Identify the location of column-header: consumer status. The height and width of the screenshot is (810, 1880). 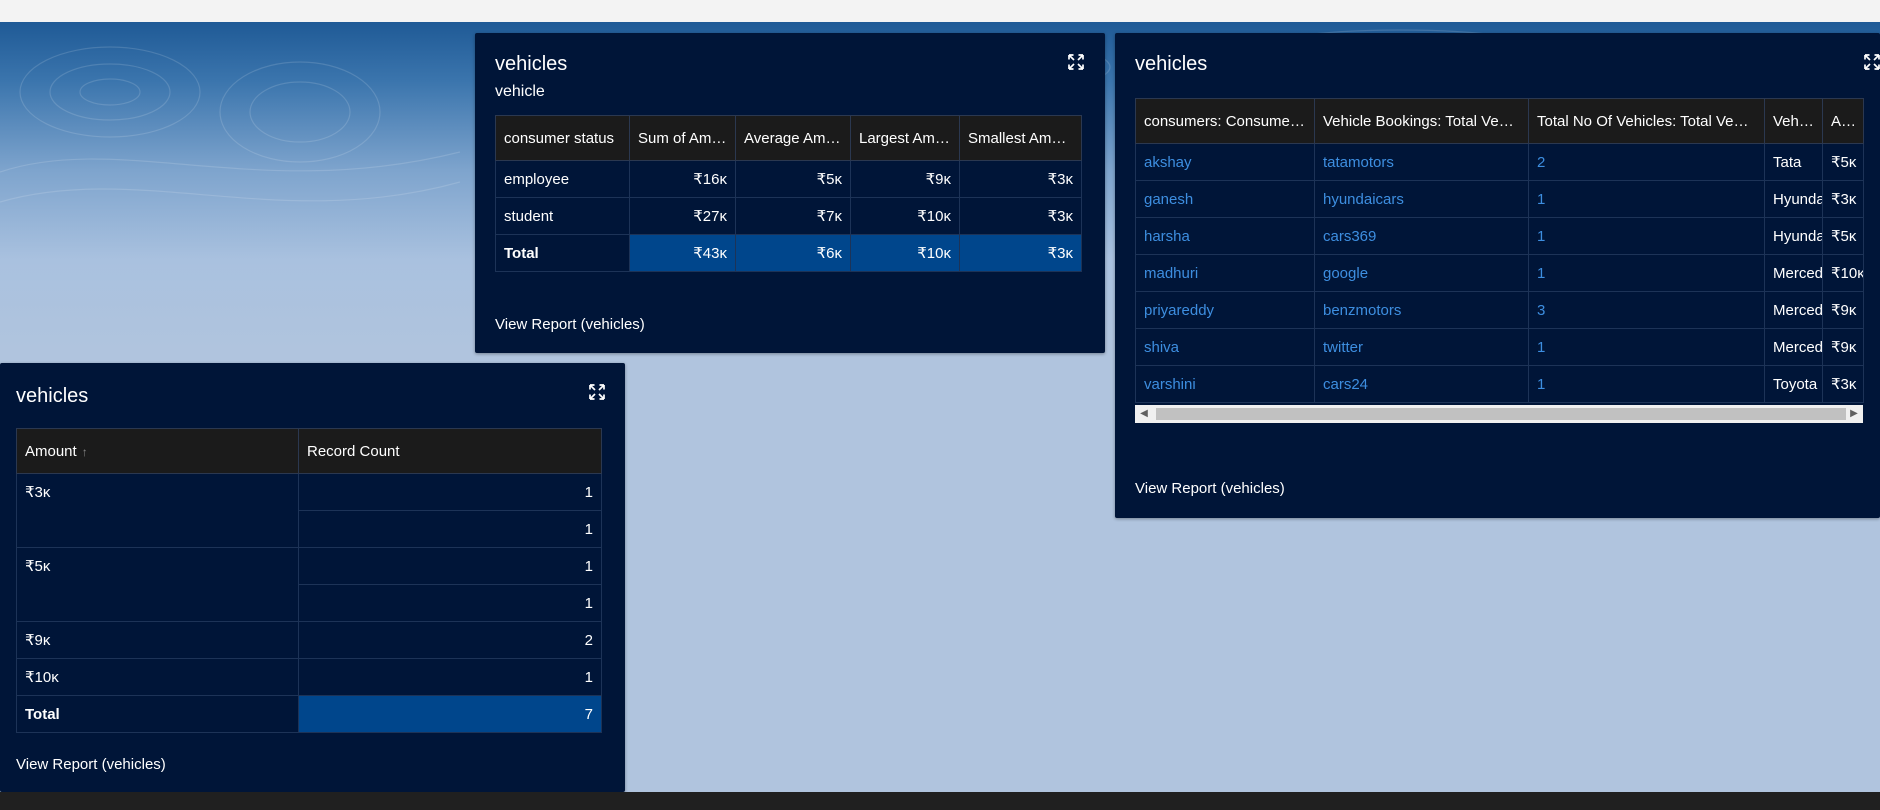
(562, 138).